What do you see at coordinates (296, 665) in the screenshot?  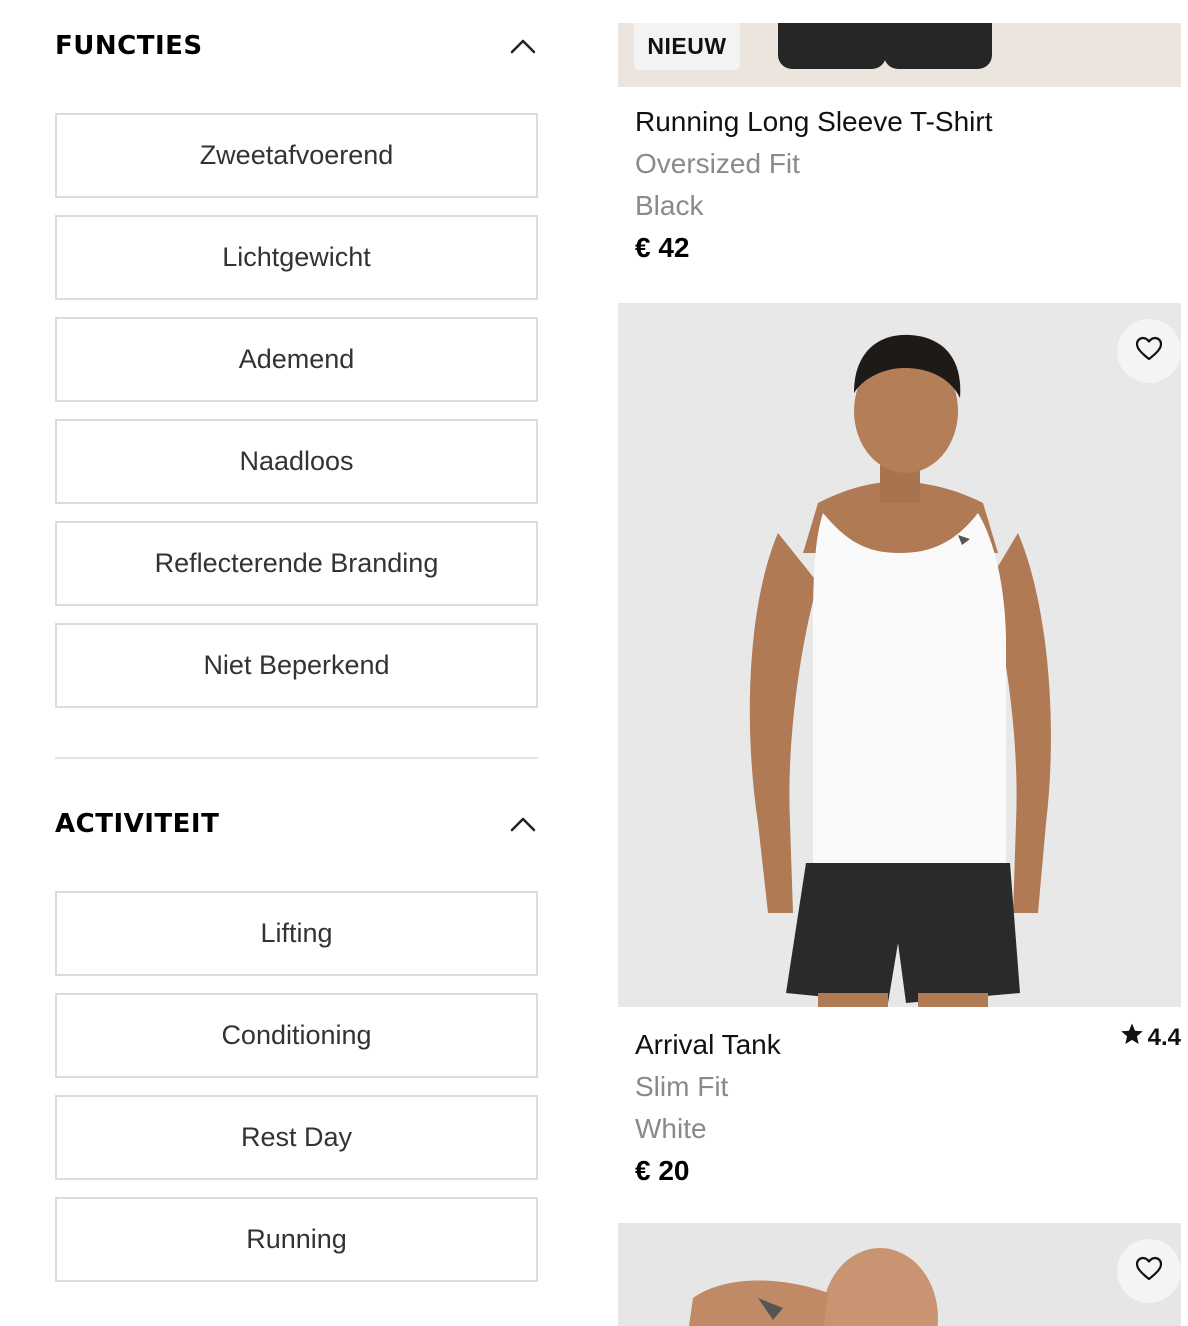 I see `filter-option-niet-beperkend: Niet Beperkend` at bounding box center [296, 665].